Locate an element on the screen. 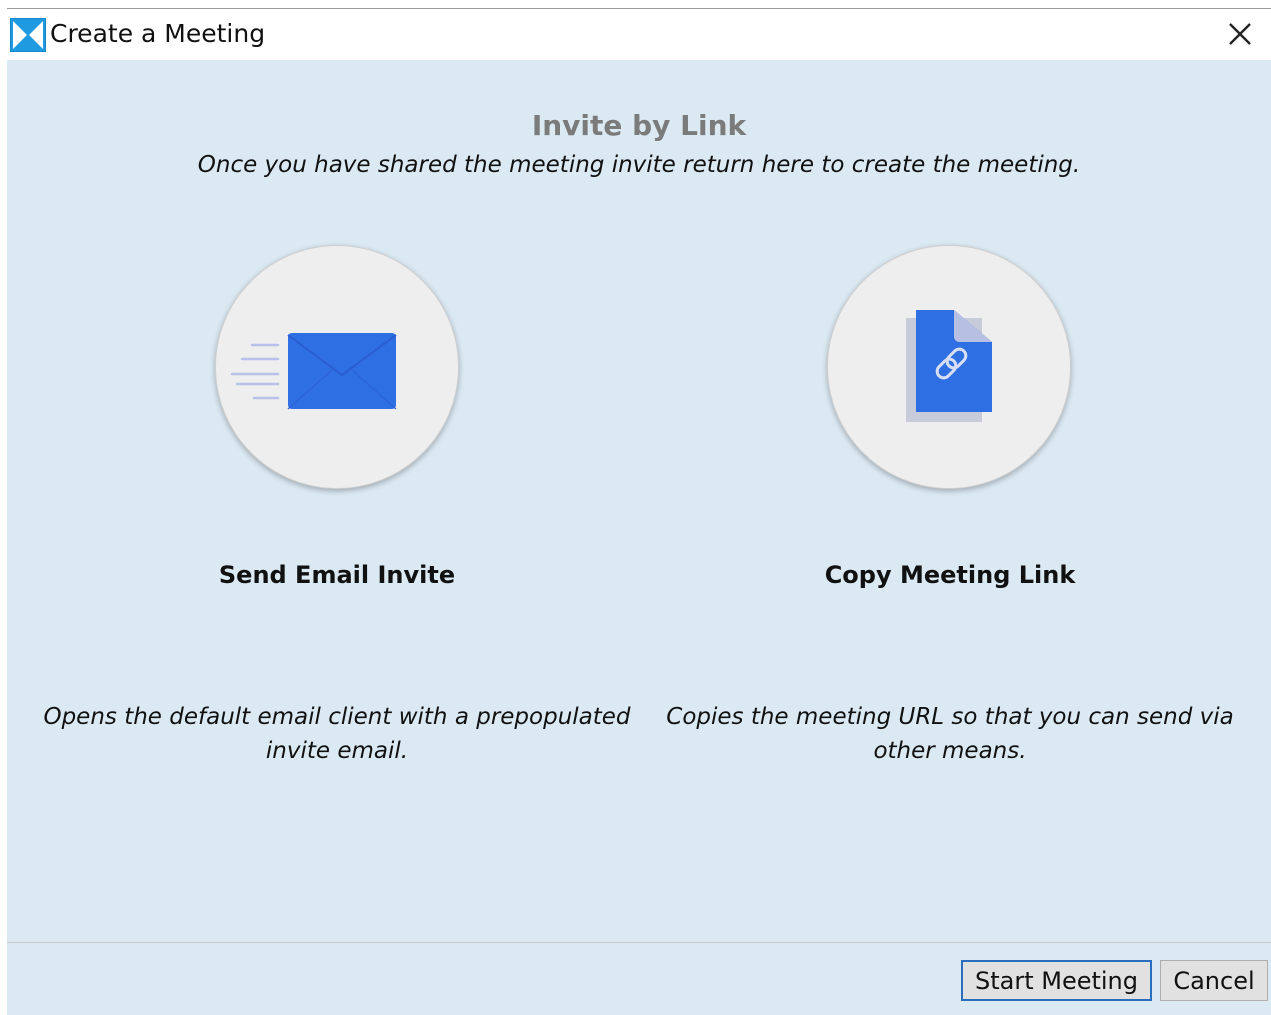 The height and width of the screenshot is (1015, 1271). send-email-button is located at coordinates (337, 367).